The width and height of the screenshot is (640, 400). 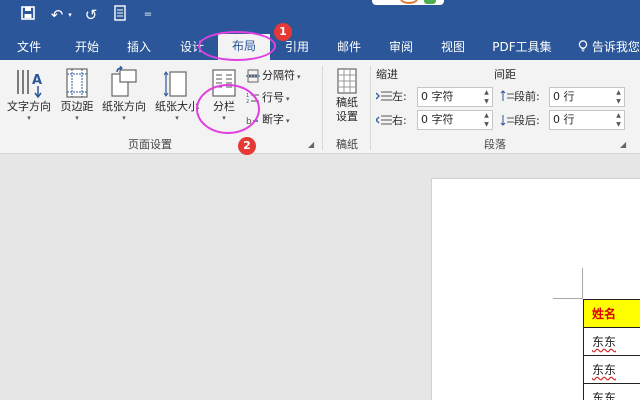 I want to click on customize-quick-access-icon: =, so click(x=148, y=15).